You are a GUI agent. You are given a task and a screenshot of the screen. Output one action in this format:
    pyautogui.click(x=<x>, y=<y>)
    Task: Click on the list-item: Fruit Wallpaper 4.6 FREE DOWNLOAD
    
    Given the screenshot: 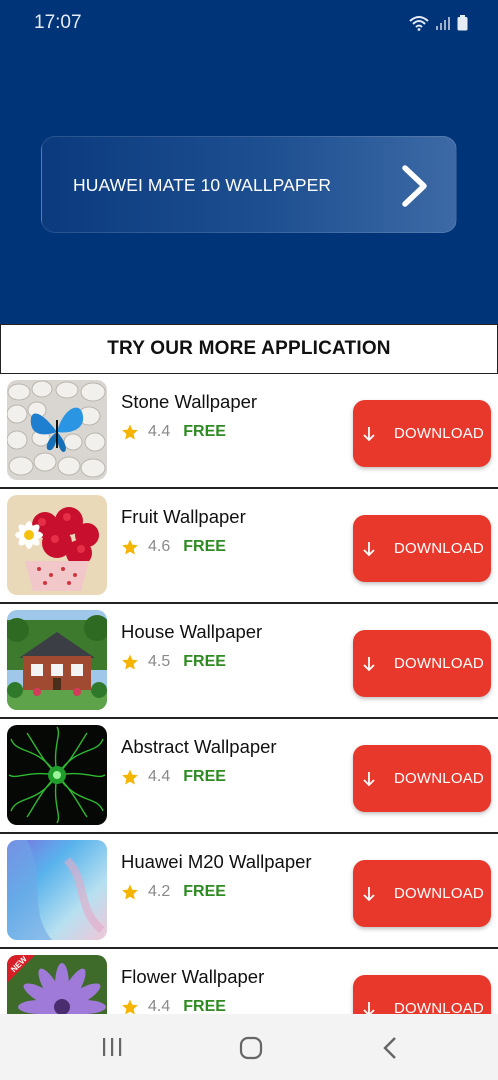 What is the action you would take?
    pyautogui.click(x=249, y=546)
    